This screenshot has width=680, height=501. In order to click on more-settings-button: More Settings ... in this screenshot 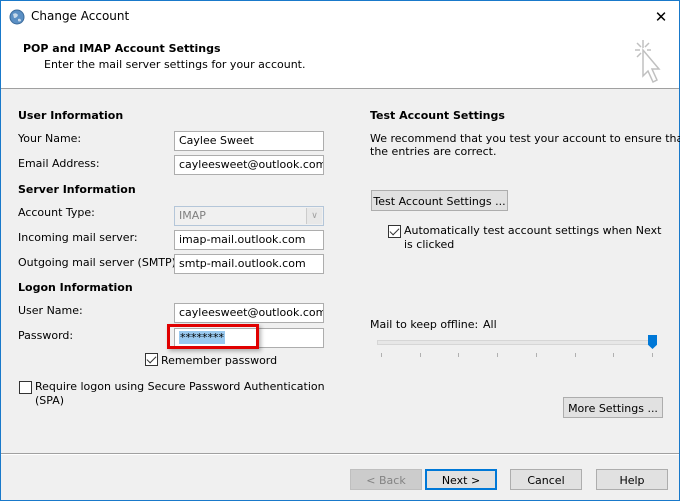, I will do `click(613, 407)`.